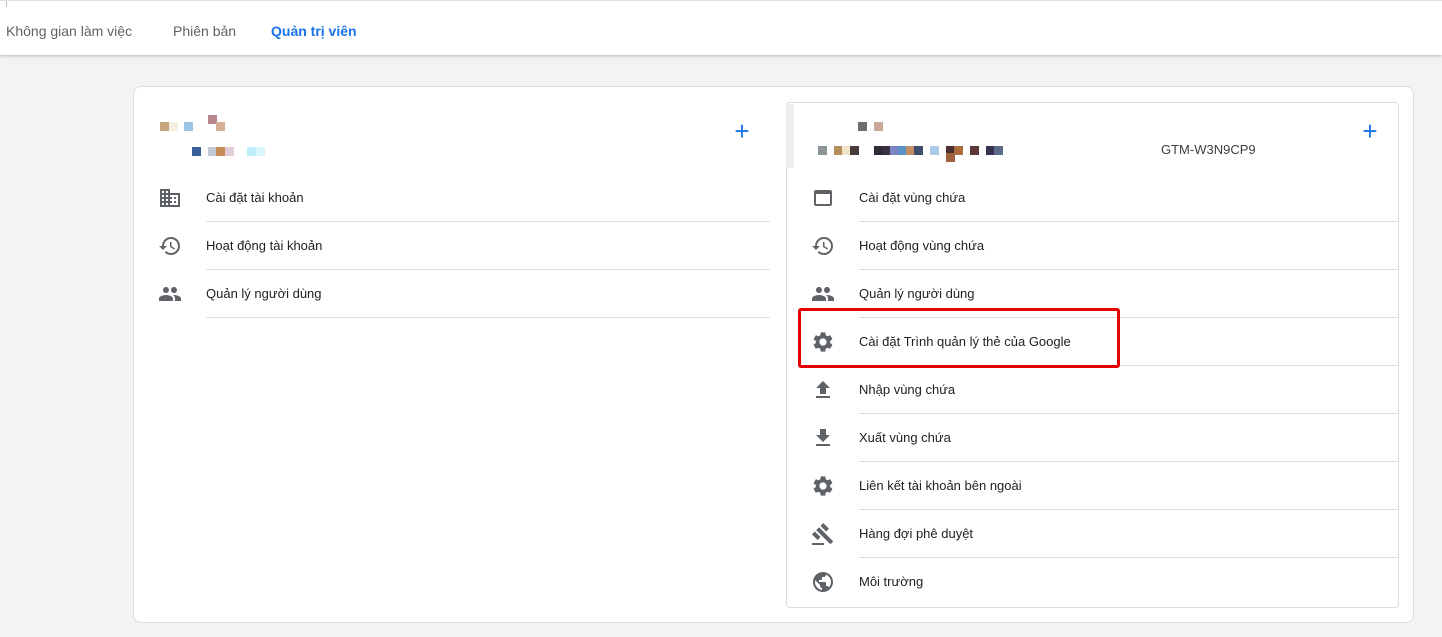  Describe the element at coordinates (1104, 438) in the screenshot. I see `menu-export-container: Xuất vùng chứa` at that location.